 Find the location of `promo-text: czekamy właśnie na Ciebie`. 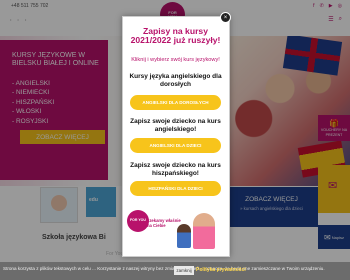

promo-text: czekamy właśnie na Ciebie is located at coordinates (164, 223).